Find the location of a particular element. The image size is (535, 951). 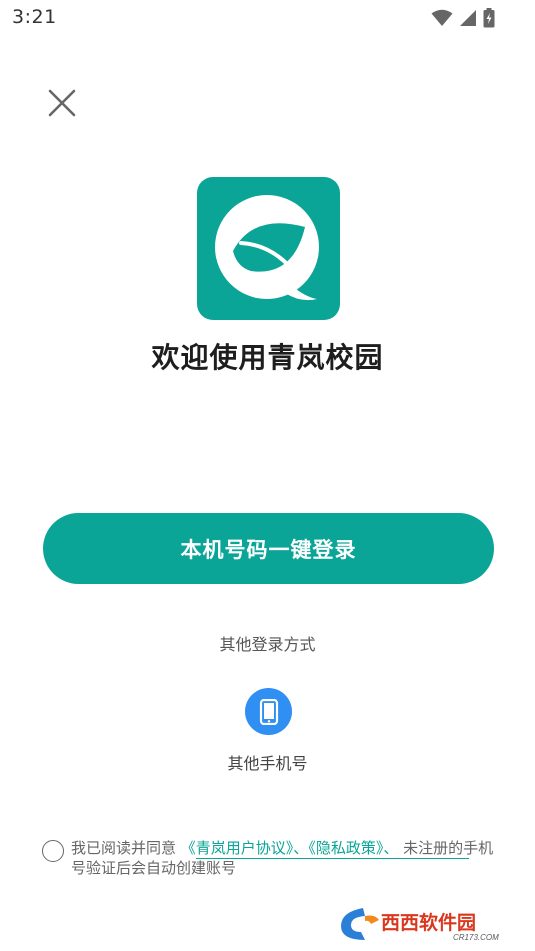

watermark-brand: 西西软件园 is located at coordinates (428, 922).